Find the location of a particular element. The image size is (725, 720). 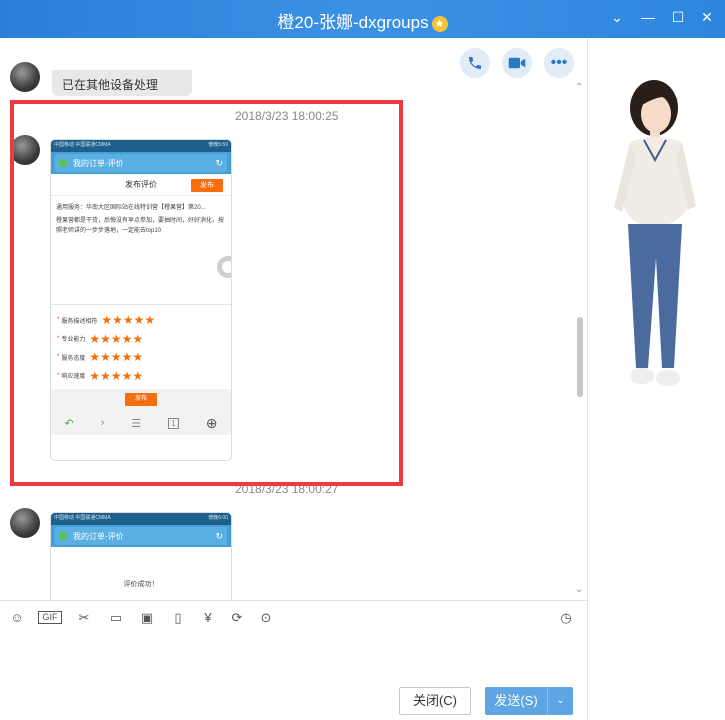

maximize-button: ☐ is located at coordinates (678, 17).